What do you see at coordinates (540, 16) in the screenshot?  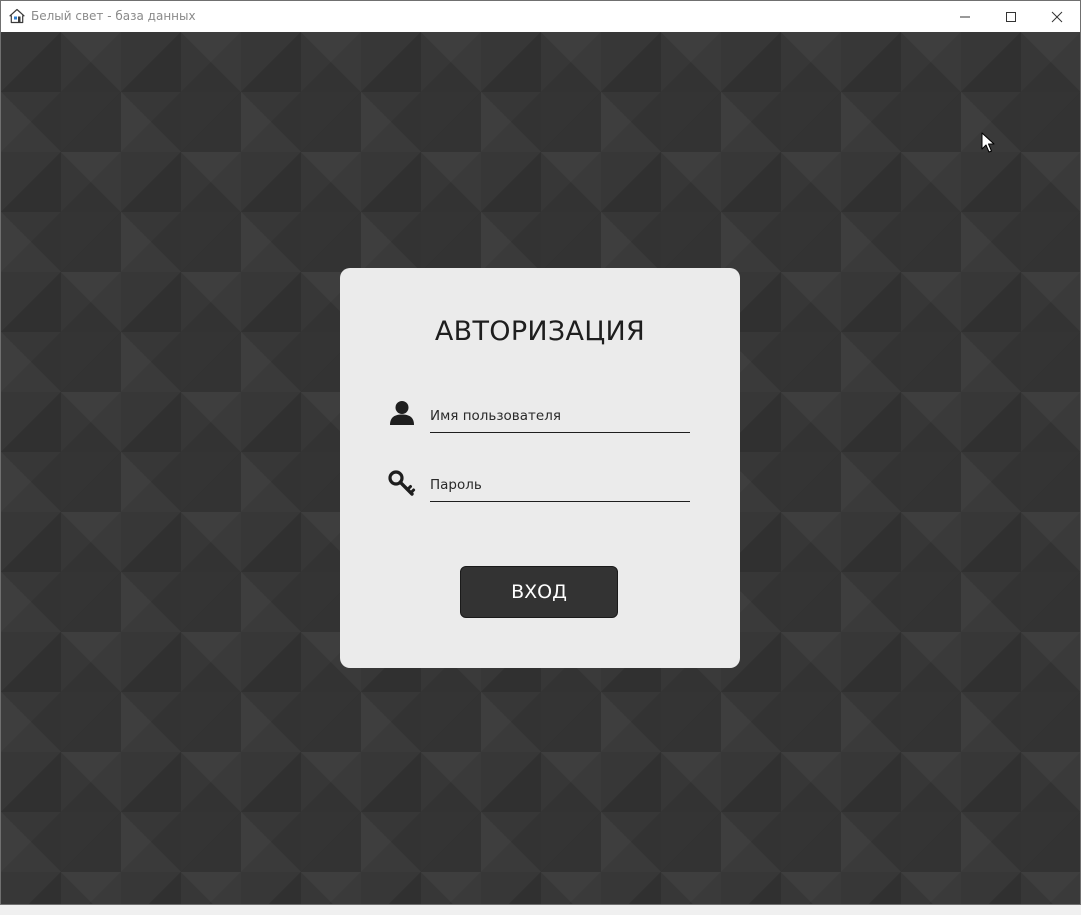 I see `title-bar: Белый свет - база данных` at bounding box center [540, 16].